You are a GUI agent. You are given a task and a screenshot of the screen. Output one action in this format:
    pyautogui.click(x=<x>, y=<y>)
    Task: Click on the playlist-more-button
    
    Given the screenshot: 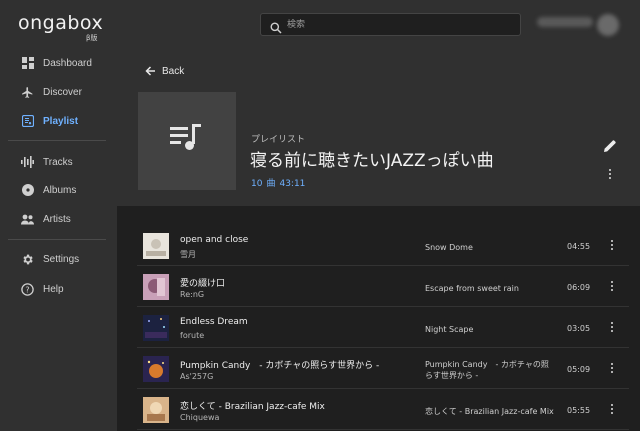 What is the action you would take?
    pyautogui.click(x=610, y=176)
    